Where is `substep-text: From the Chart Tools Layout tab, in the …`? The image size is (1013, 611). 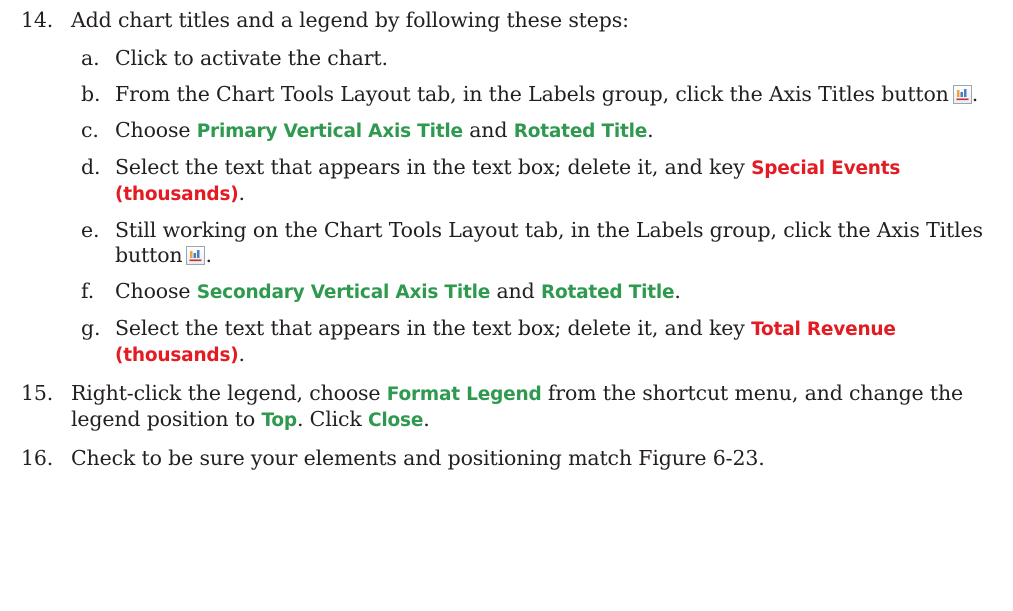 substep-text: From the Chart Tools Layout tab, in the … is located at coordinates (559, 94).